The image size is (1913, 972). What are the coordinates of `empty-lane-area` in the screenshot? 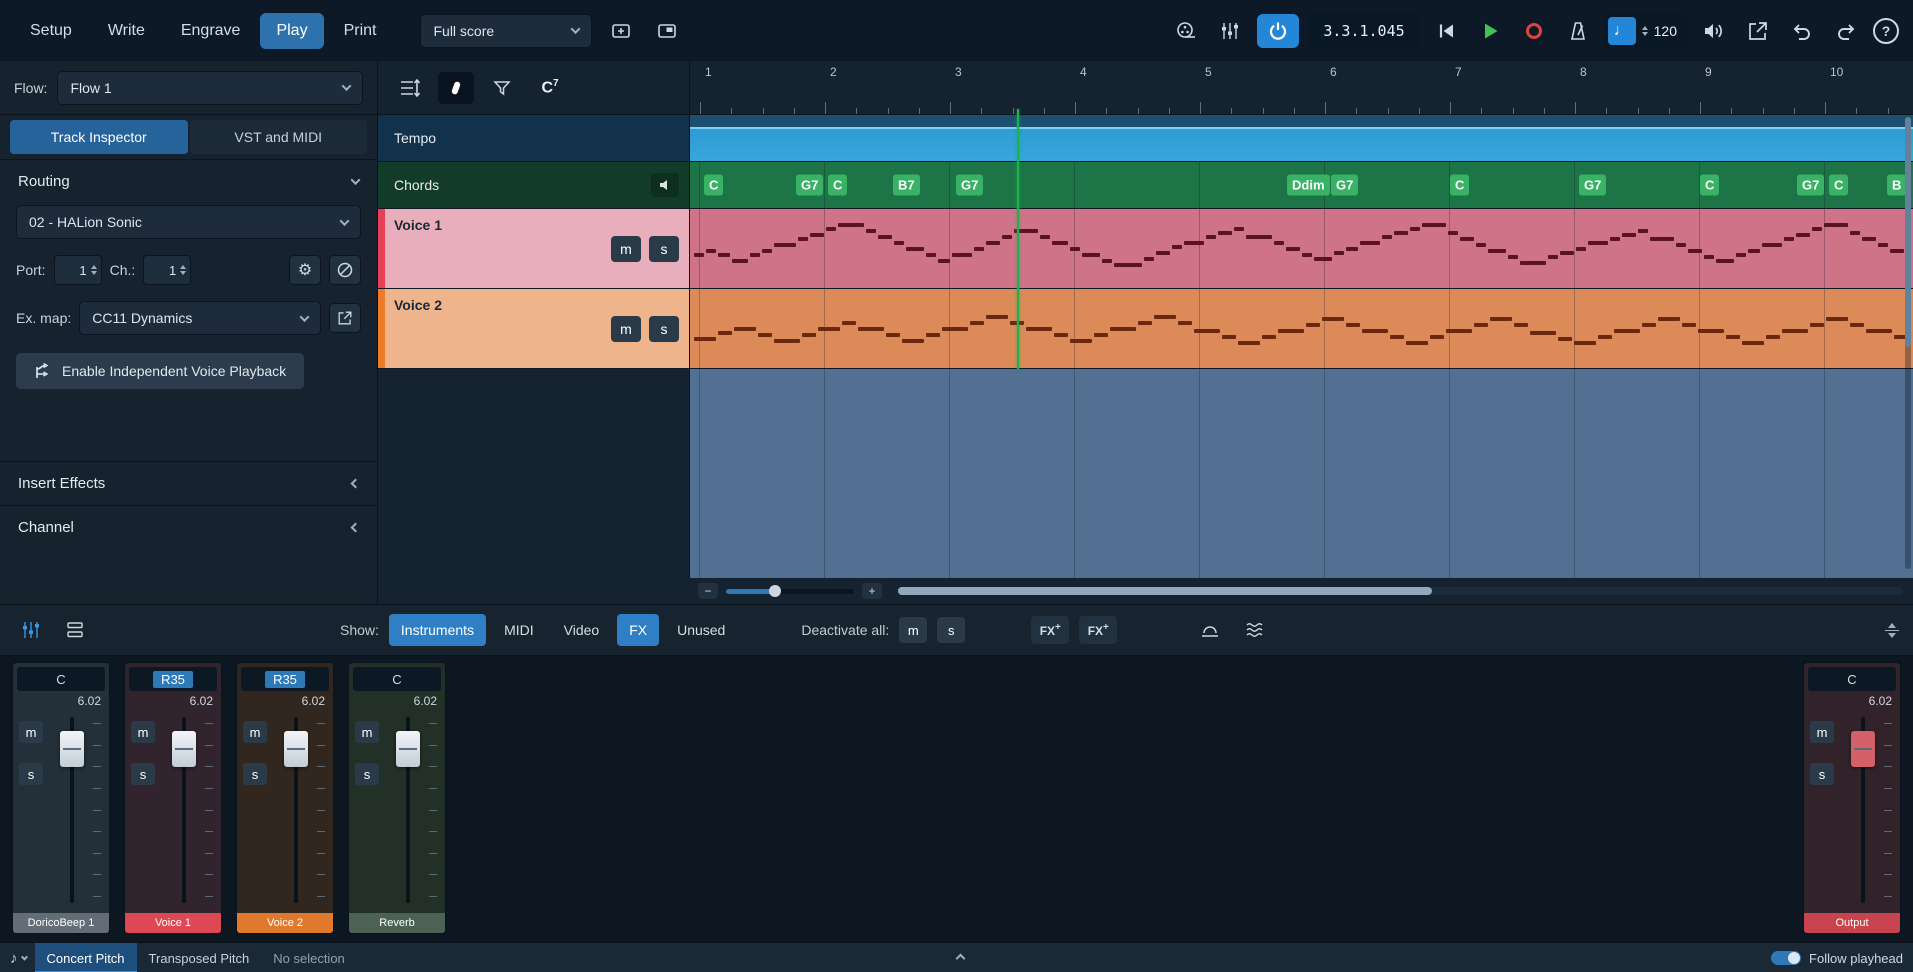 It's located at (1301, 473).